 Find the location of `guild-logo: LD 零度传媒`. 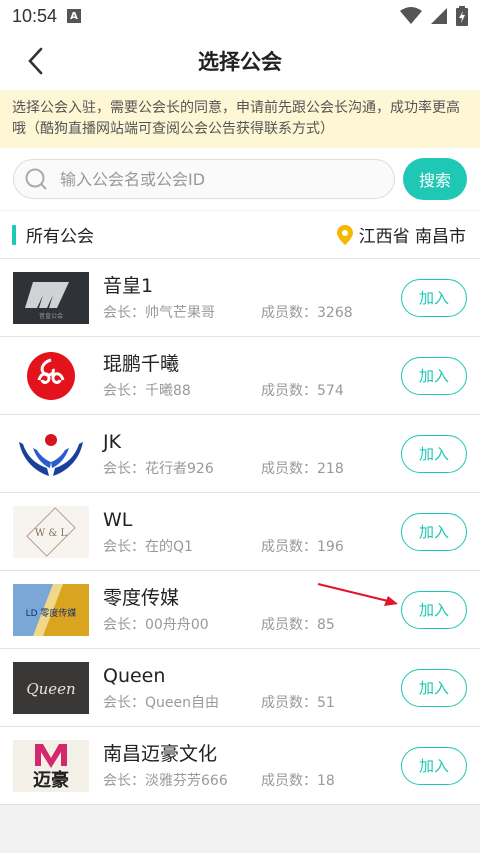

guild-logo: LD 零度传媒 is located at coordinates (51, 609).